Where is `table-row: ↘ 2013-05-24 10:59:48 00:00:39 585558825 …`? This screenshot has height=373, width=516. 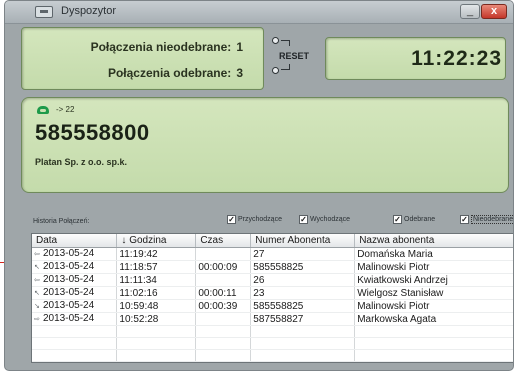
table-row: ↘ 2013-05-24 10:59:48 00:00:39 585558825 … is located at coordinates (272, 306).